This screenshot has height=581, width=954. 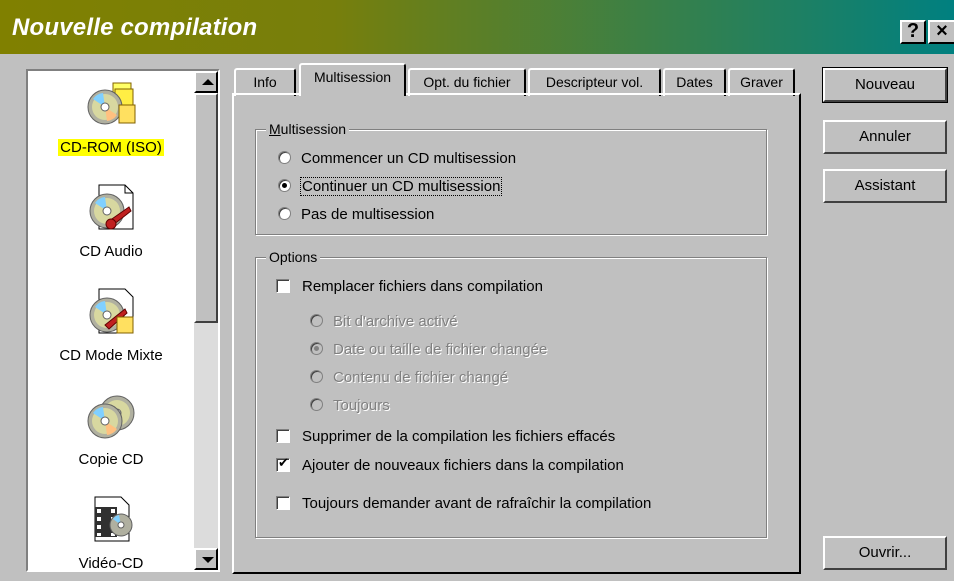 I want to click on list-item-video-cd: Vidéo-CD, so click(x=111, y=531).